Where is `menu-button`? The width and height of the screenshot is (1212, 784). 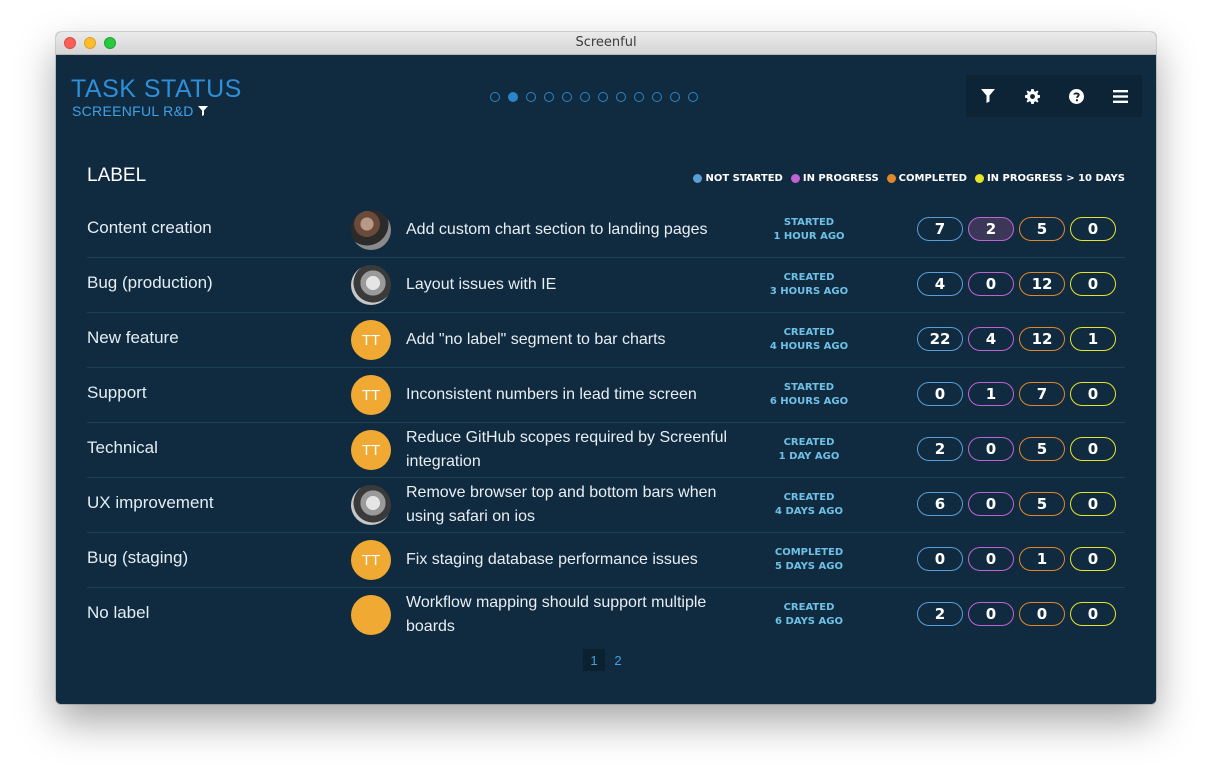 menu-button is located at coordinates (1120, 96).